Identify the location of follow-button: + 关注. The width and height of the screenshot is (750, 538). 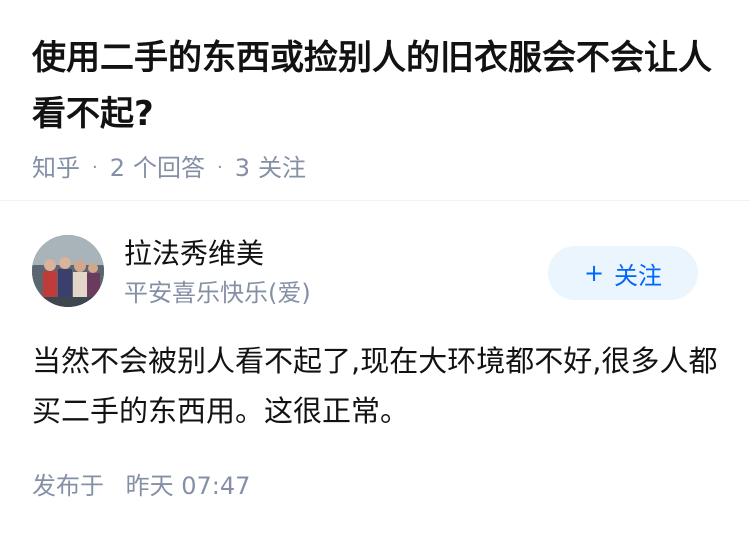
(623, 273).